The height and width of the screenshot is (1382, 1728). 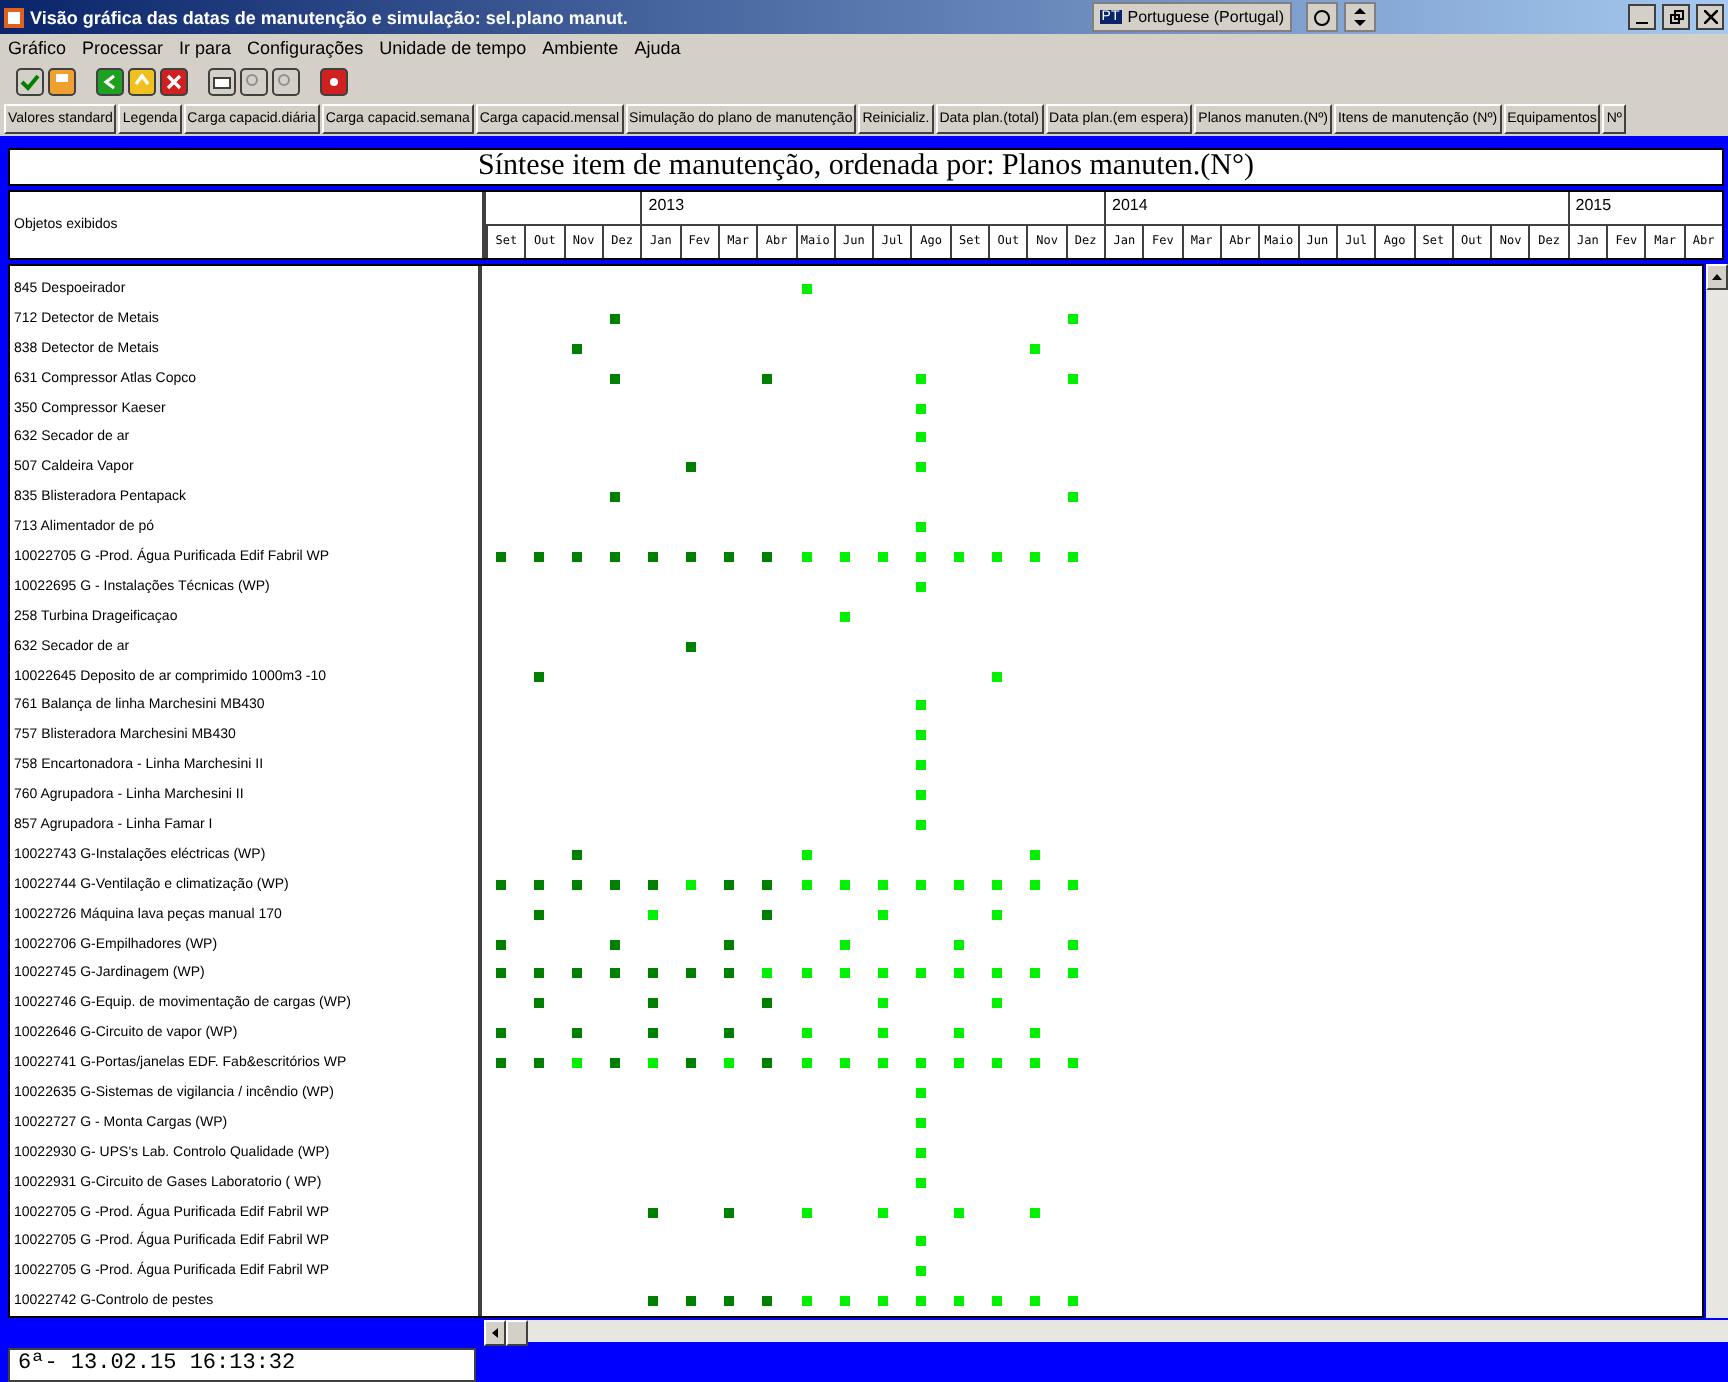 What do you see at coordinates (1642, 17) in the screenshot?
I see `minimize-button` at bounding box center [1642, 17].